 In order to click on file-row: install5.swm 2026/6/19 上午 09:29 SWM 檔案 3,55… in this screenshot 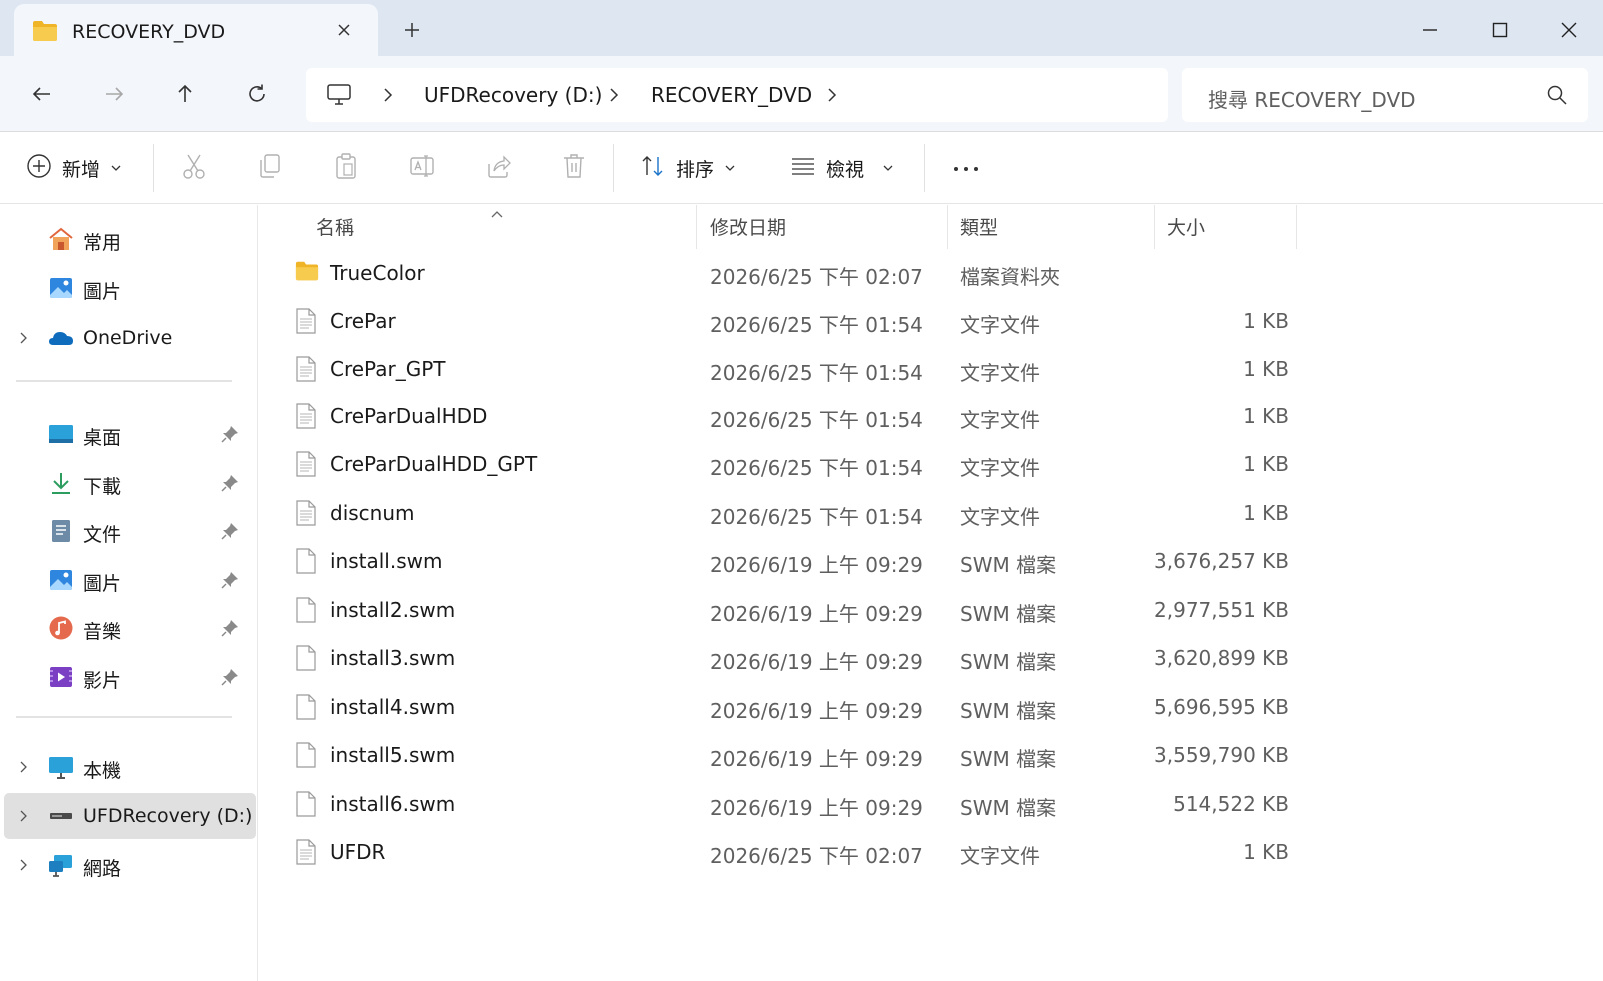, I will do `click(931, 755)`.